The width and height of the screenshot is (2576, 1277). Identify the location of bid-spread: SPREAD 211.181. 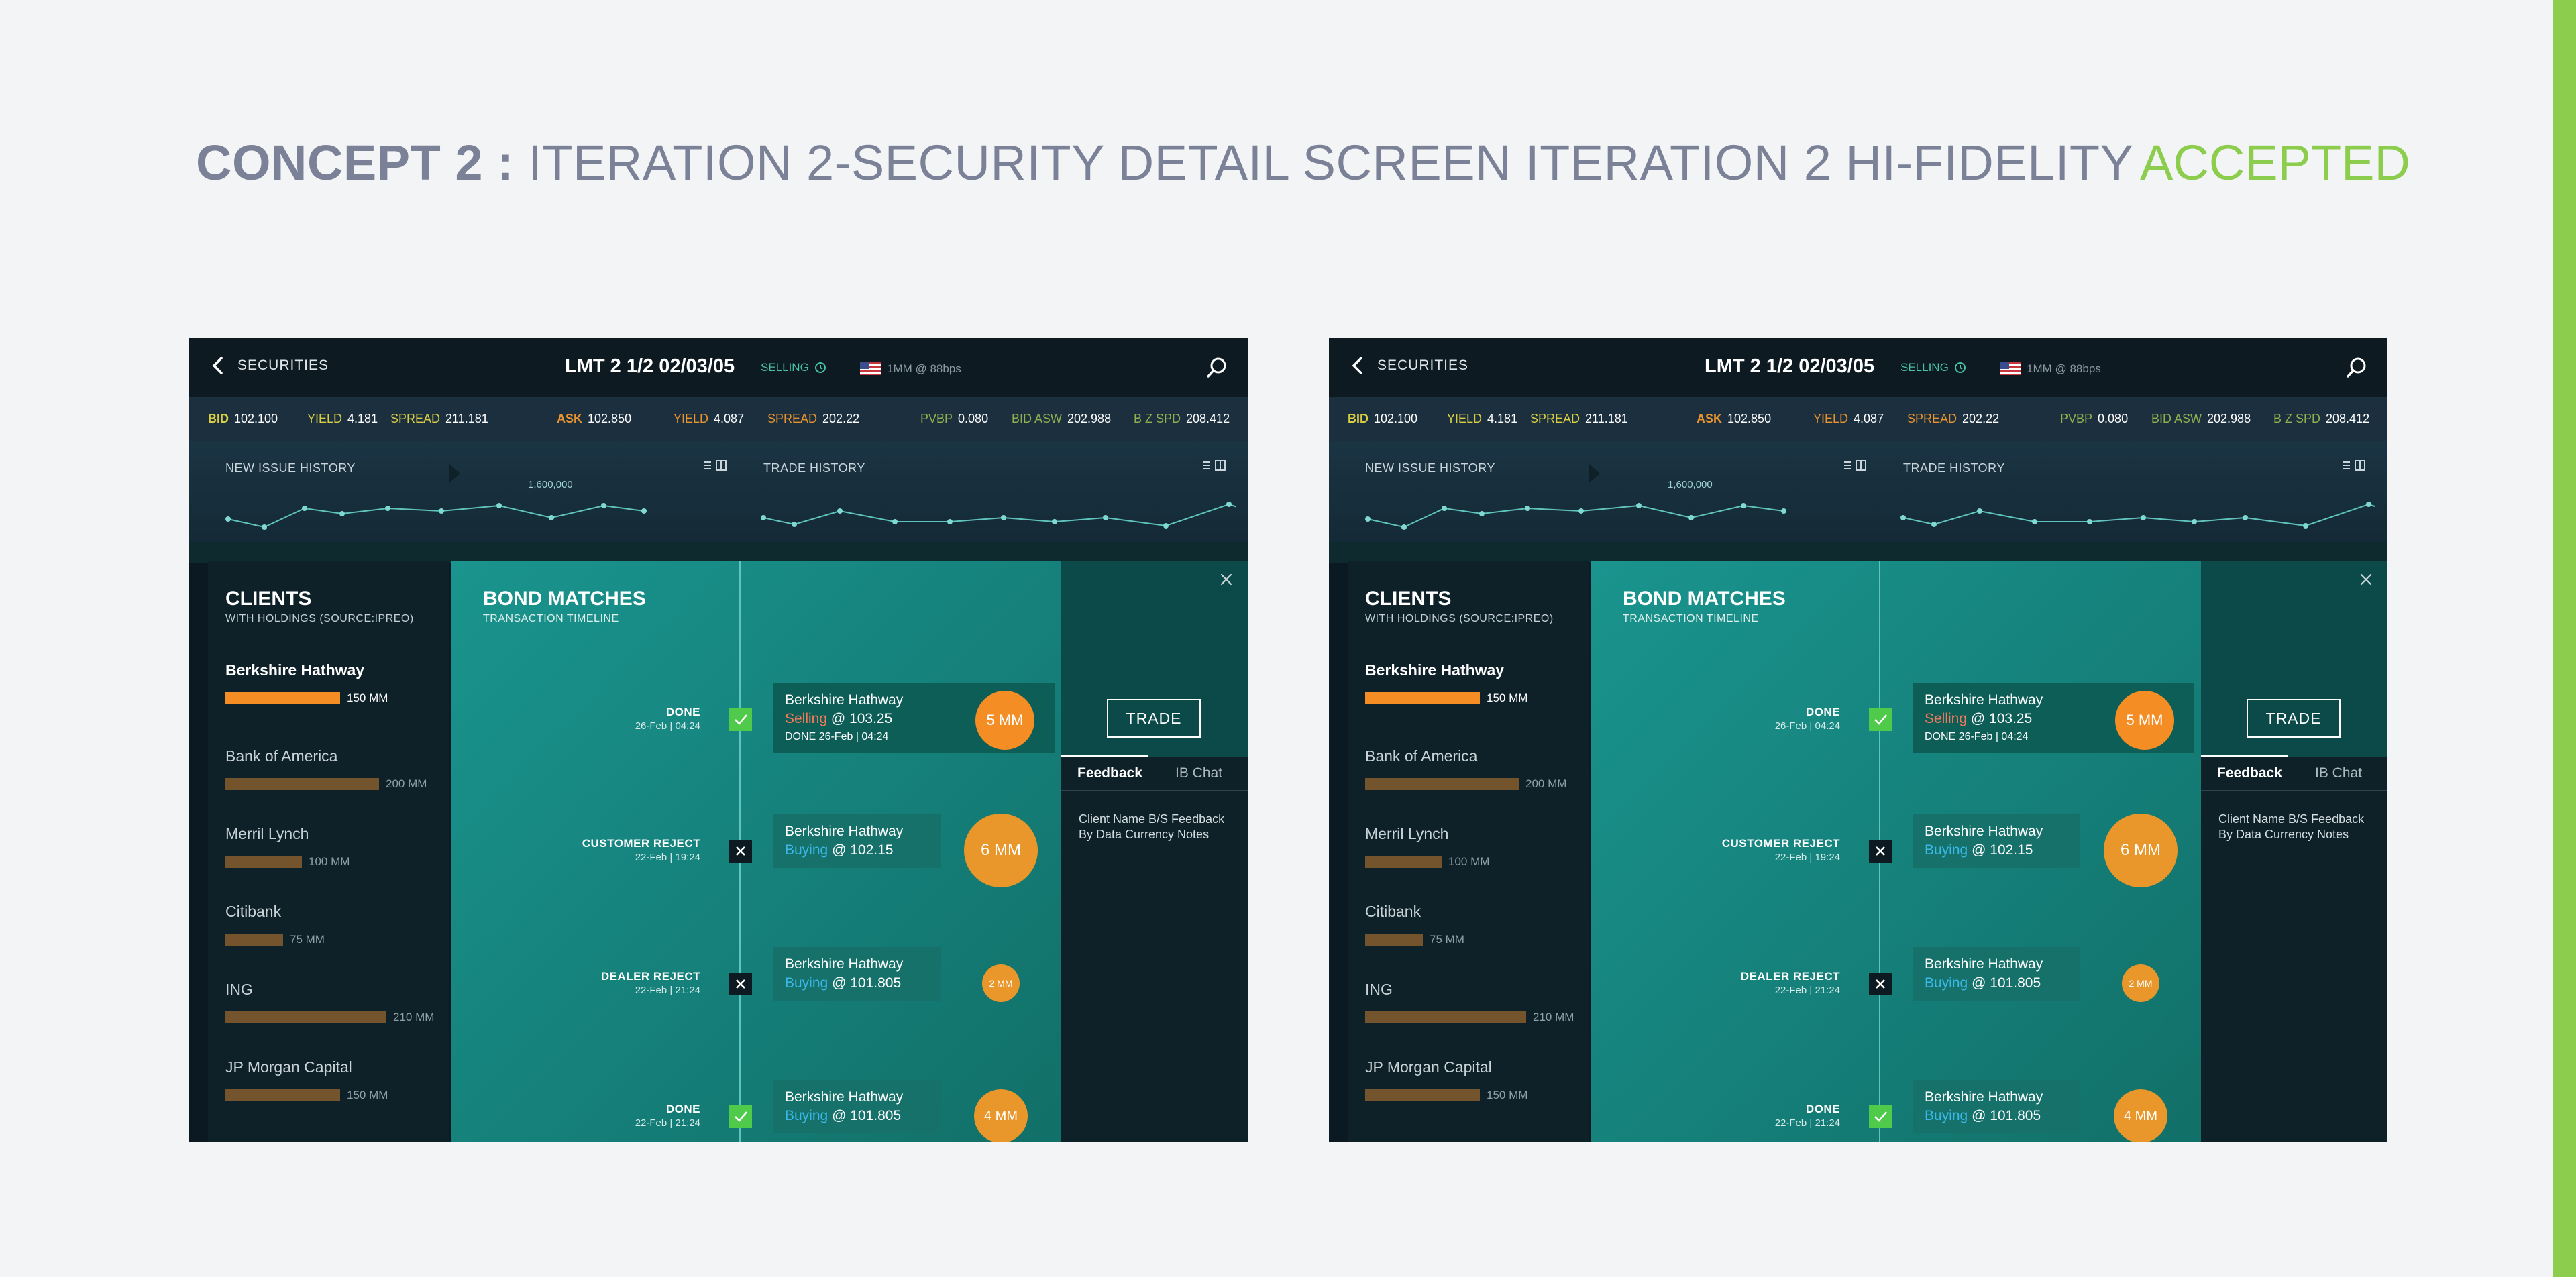
(1579, 418).